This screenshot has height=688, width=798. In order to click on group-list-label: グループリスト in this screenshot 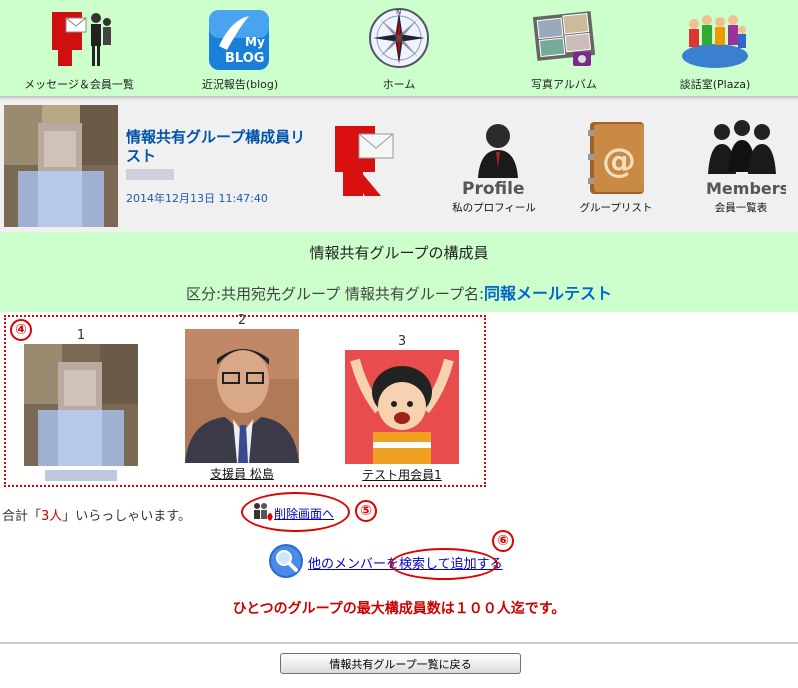, I will do `click(616, 208)`.